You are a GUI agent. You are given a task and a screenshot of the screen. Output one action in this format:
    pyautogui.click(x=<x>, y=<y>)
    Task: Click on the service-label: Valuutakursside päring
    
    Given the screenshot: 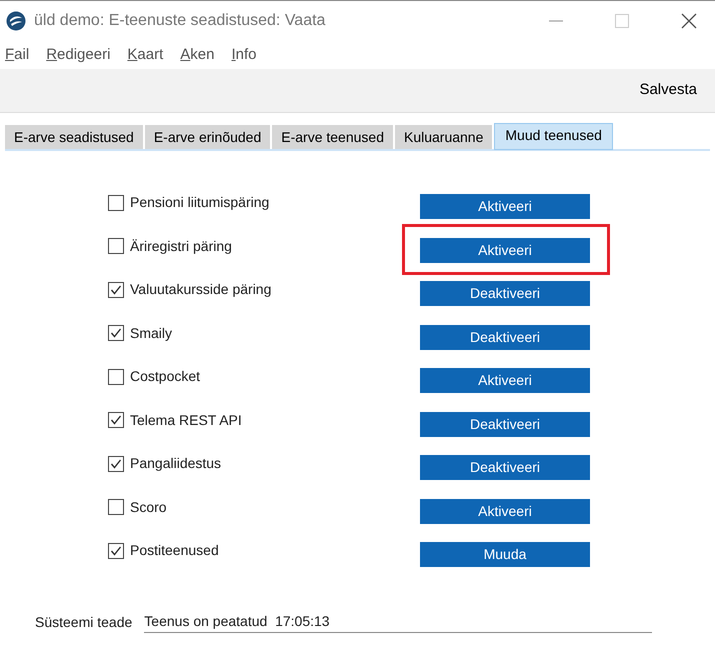 What is the action you would take?
    pyautogui.click(x=201, y=290)
    